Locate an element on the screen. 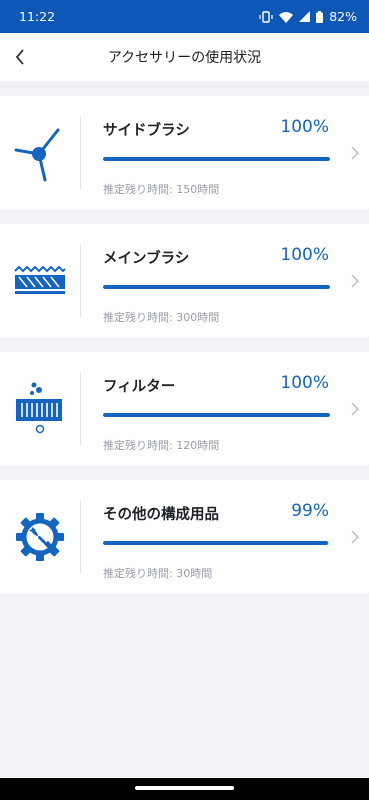 The image size is (369, 800). accessory-card-other-parts: その他の構成用品 99% 推定残り時間: 30時間 is located at coordinates (184, 537).